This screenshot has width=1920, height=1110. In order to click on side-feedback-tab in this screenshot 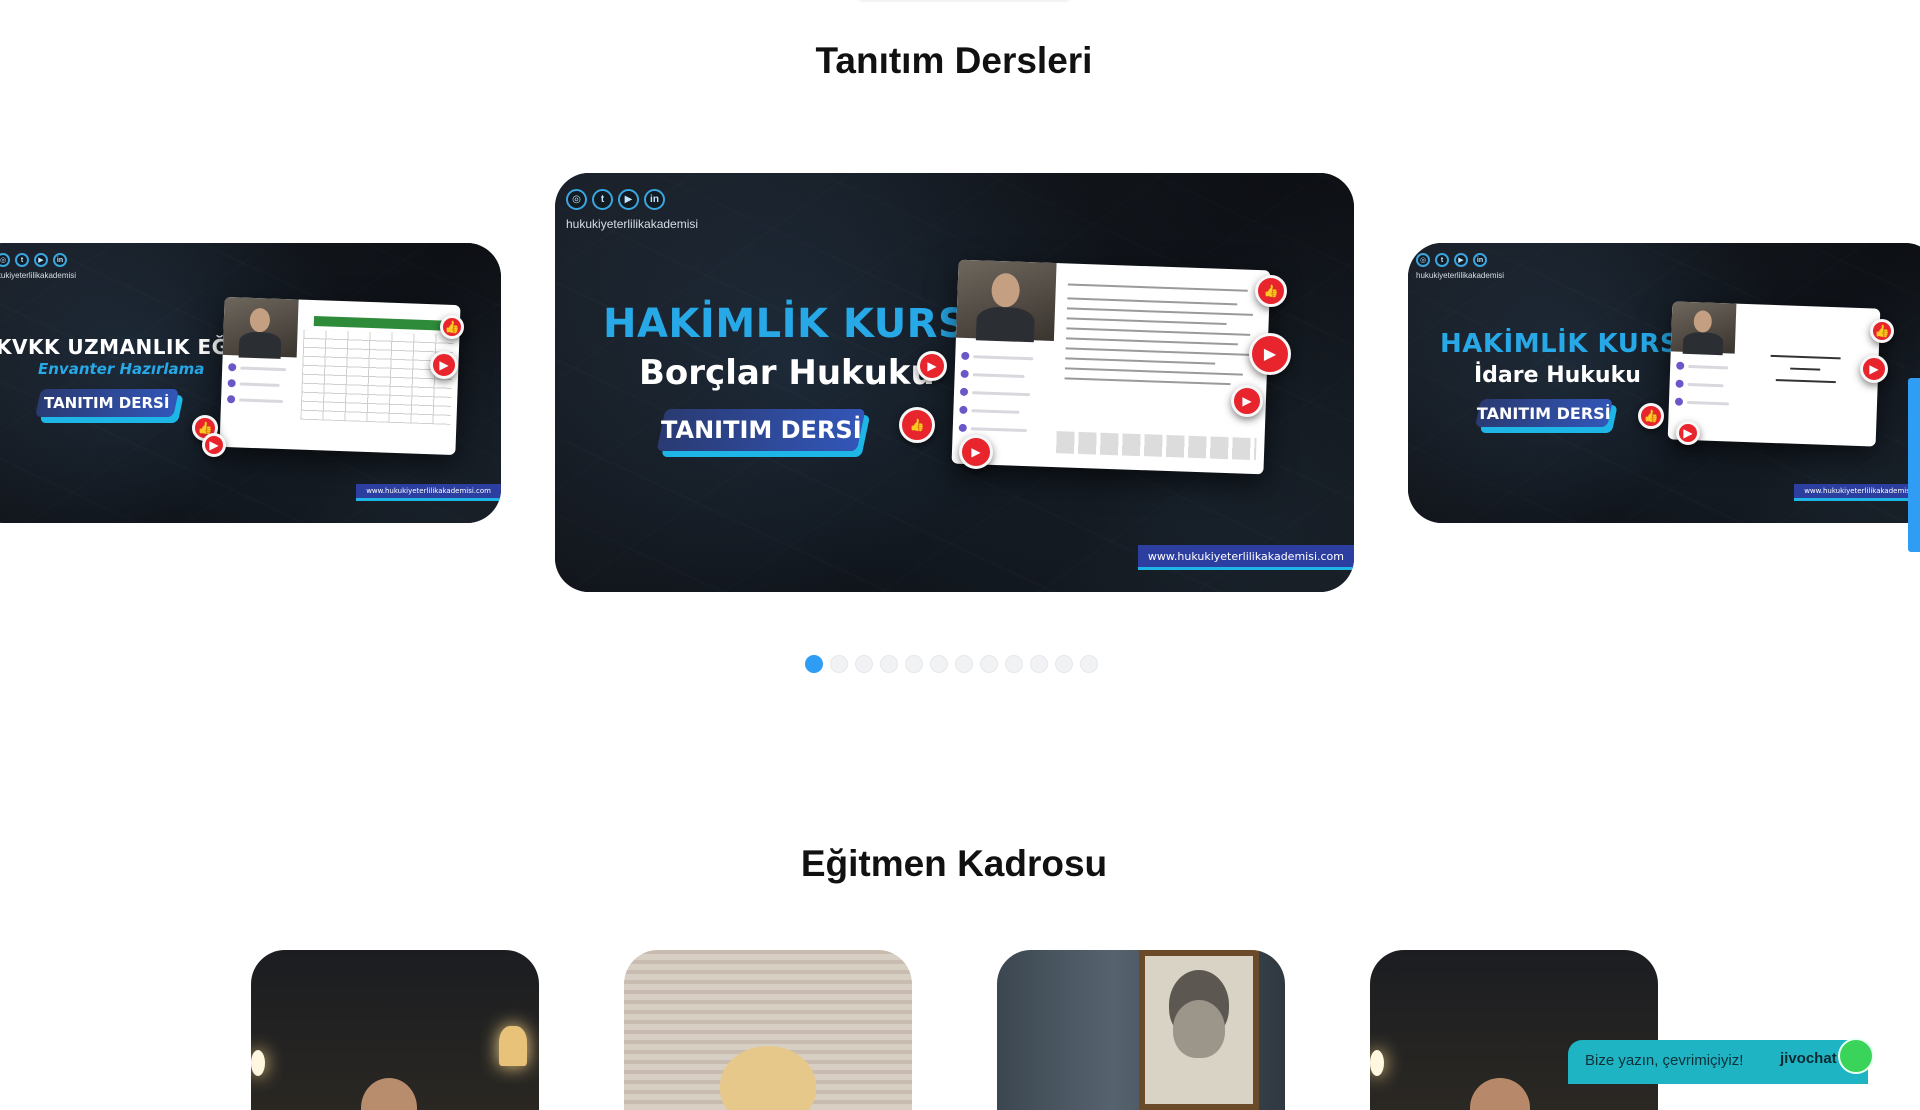, I will do `click(1914, 465)`.